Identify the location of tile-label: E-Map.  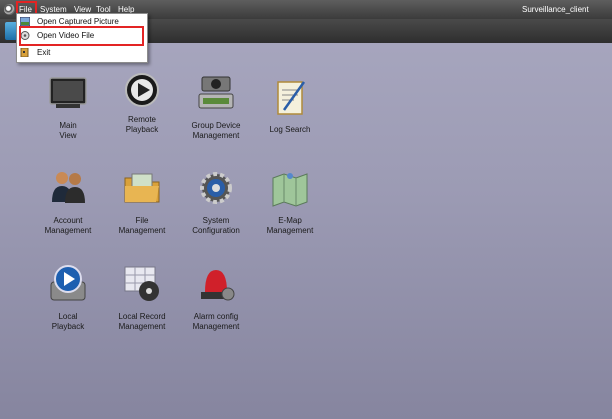
(290, 220).